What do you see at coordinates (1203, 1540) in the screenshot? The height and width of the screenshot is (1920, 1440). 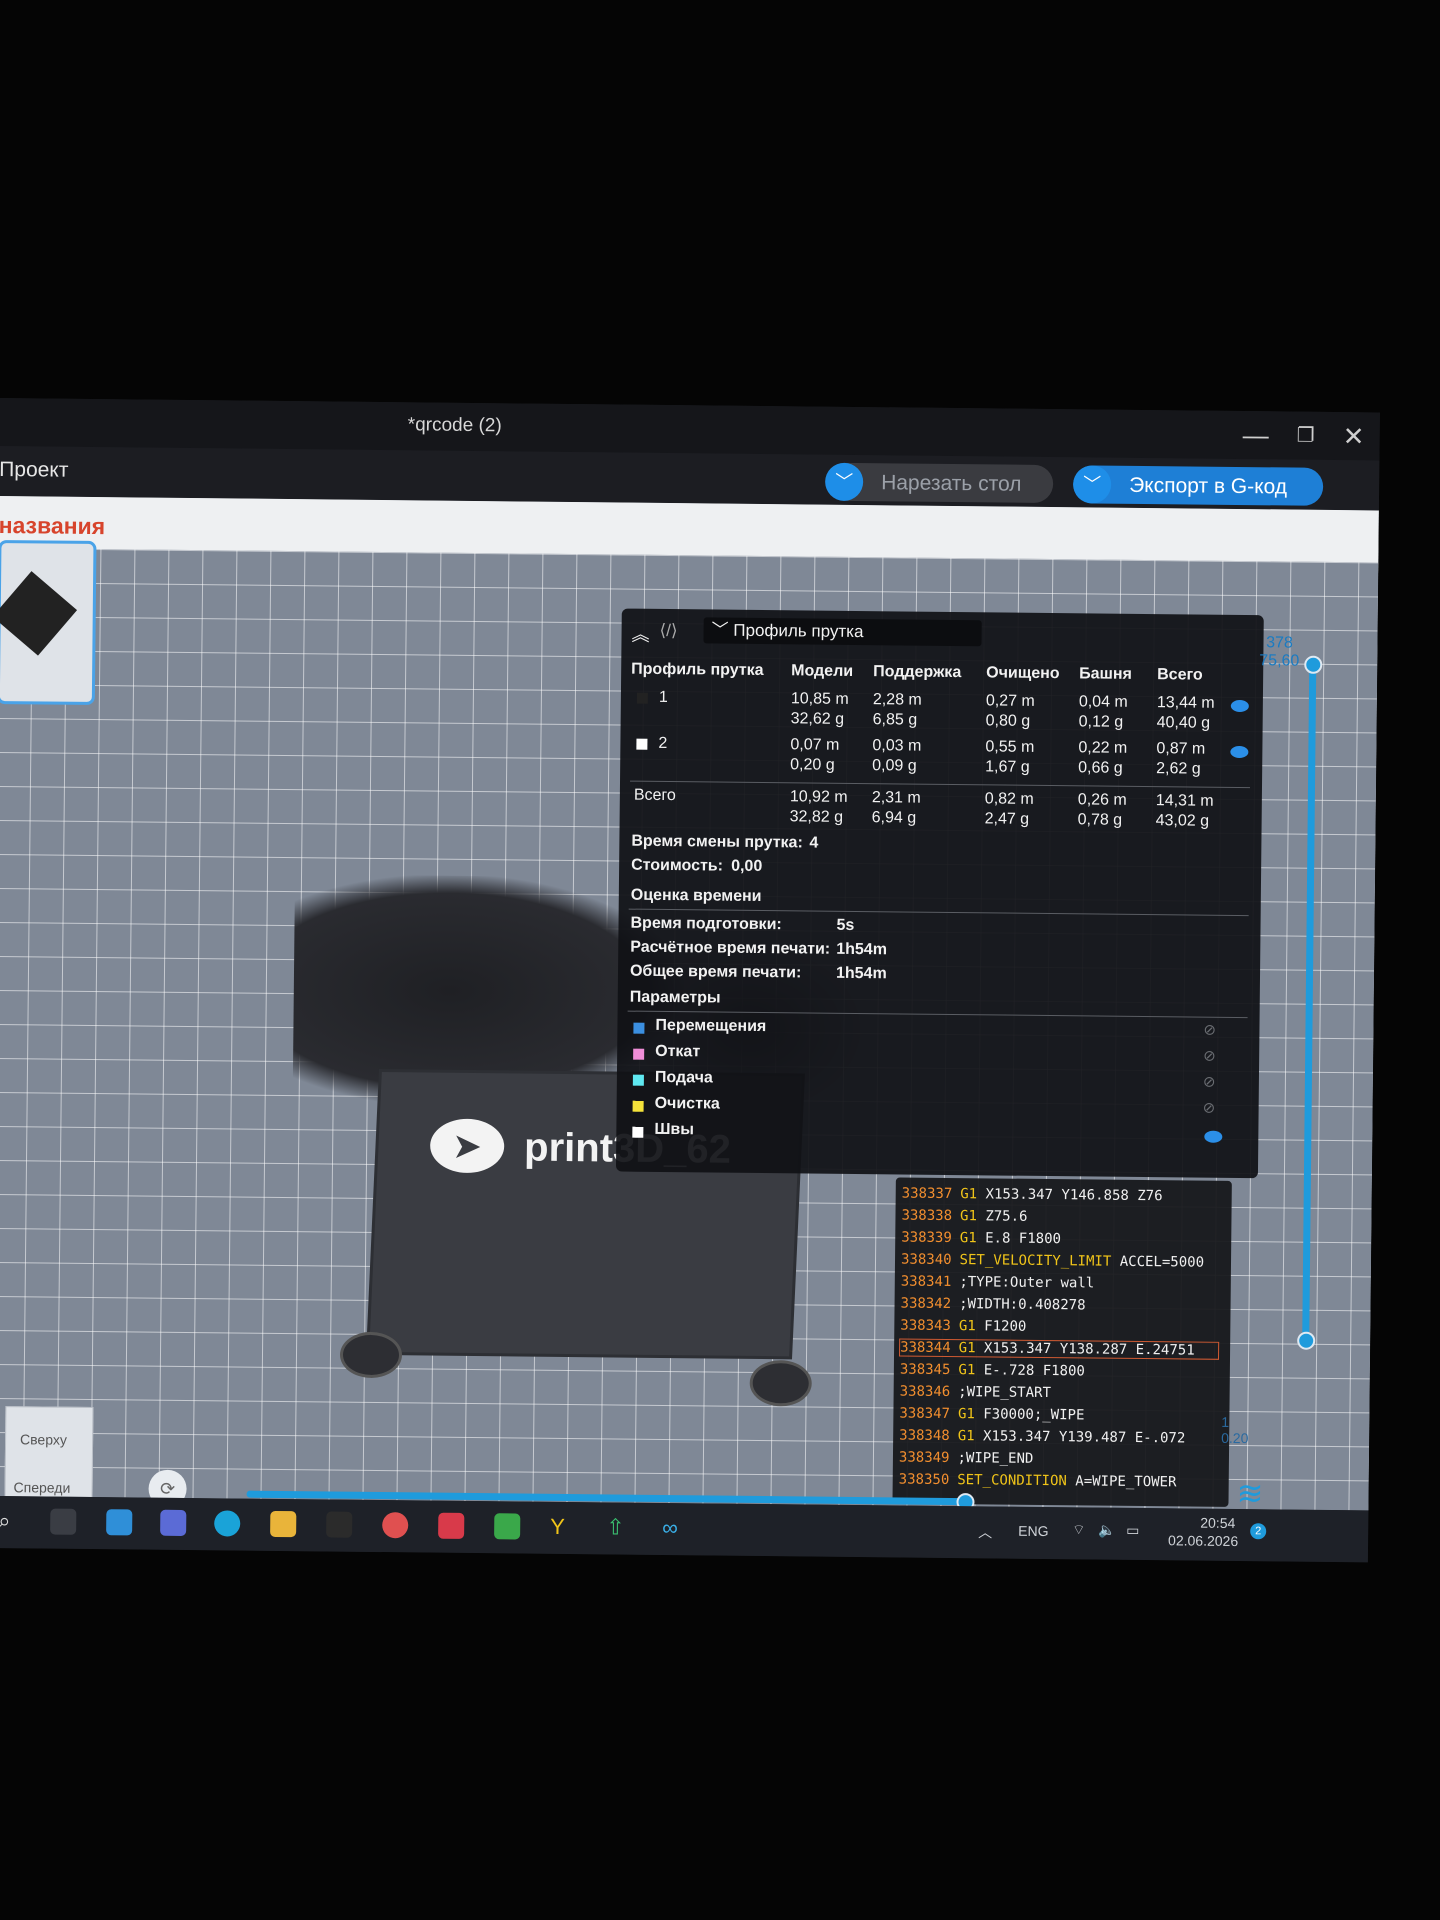 I see `clock-date: 02.06.2026` at bounding box center [1203, 1540].